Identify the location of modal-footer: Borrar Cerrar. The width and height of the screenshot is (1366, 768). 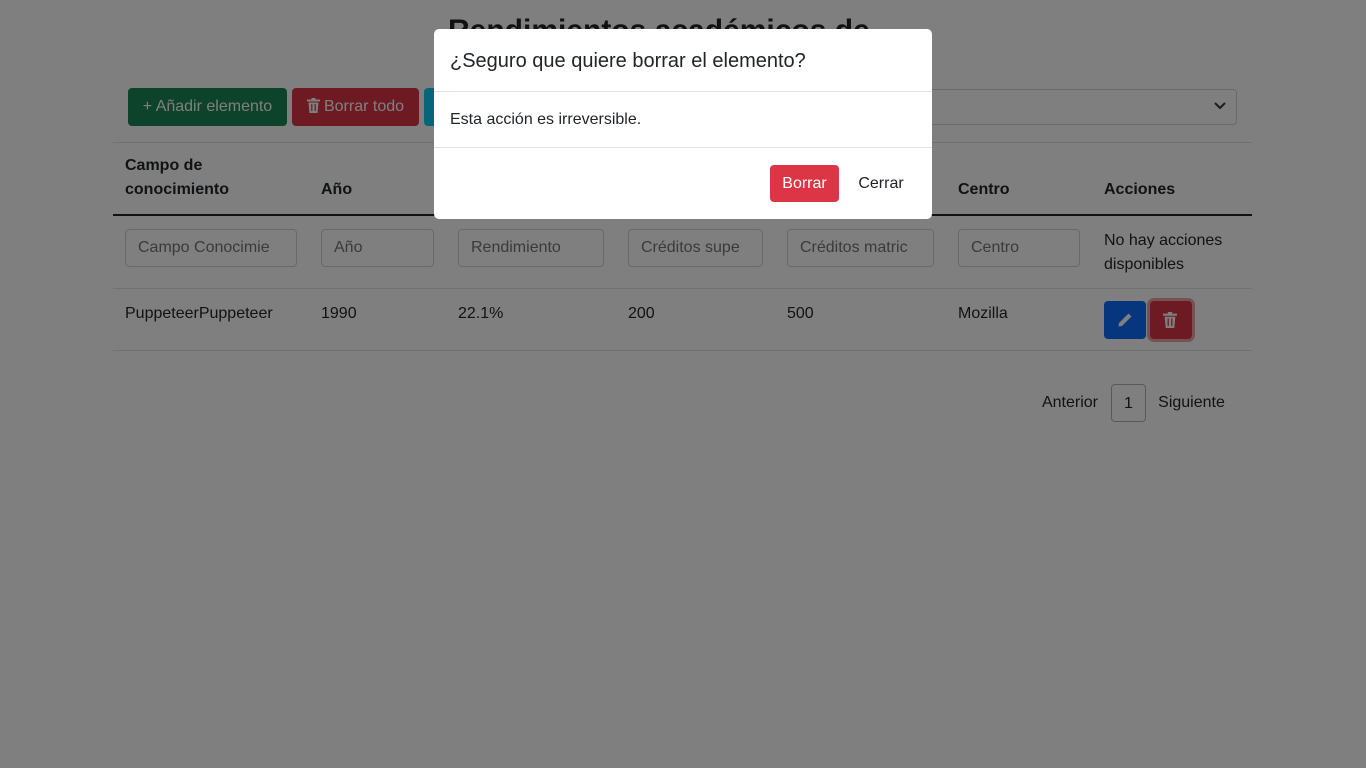
(683, 183).